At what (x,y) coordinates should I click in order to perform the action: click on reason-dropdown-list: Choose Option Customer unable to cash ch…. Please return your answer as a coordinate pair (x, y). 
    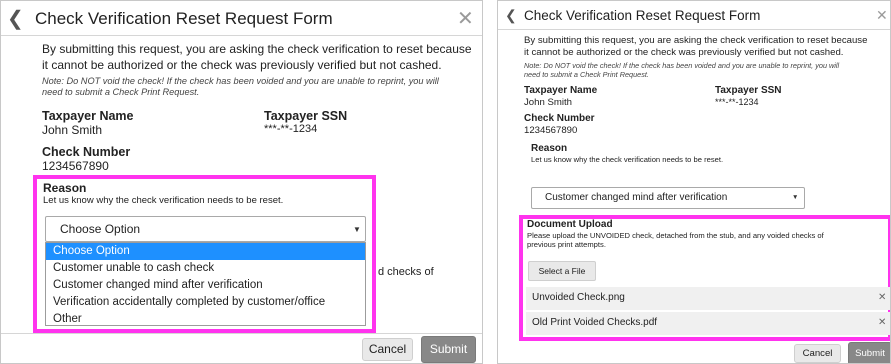
    Looking at the image, I should click on (205, 284).